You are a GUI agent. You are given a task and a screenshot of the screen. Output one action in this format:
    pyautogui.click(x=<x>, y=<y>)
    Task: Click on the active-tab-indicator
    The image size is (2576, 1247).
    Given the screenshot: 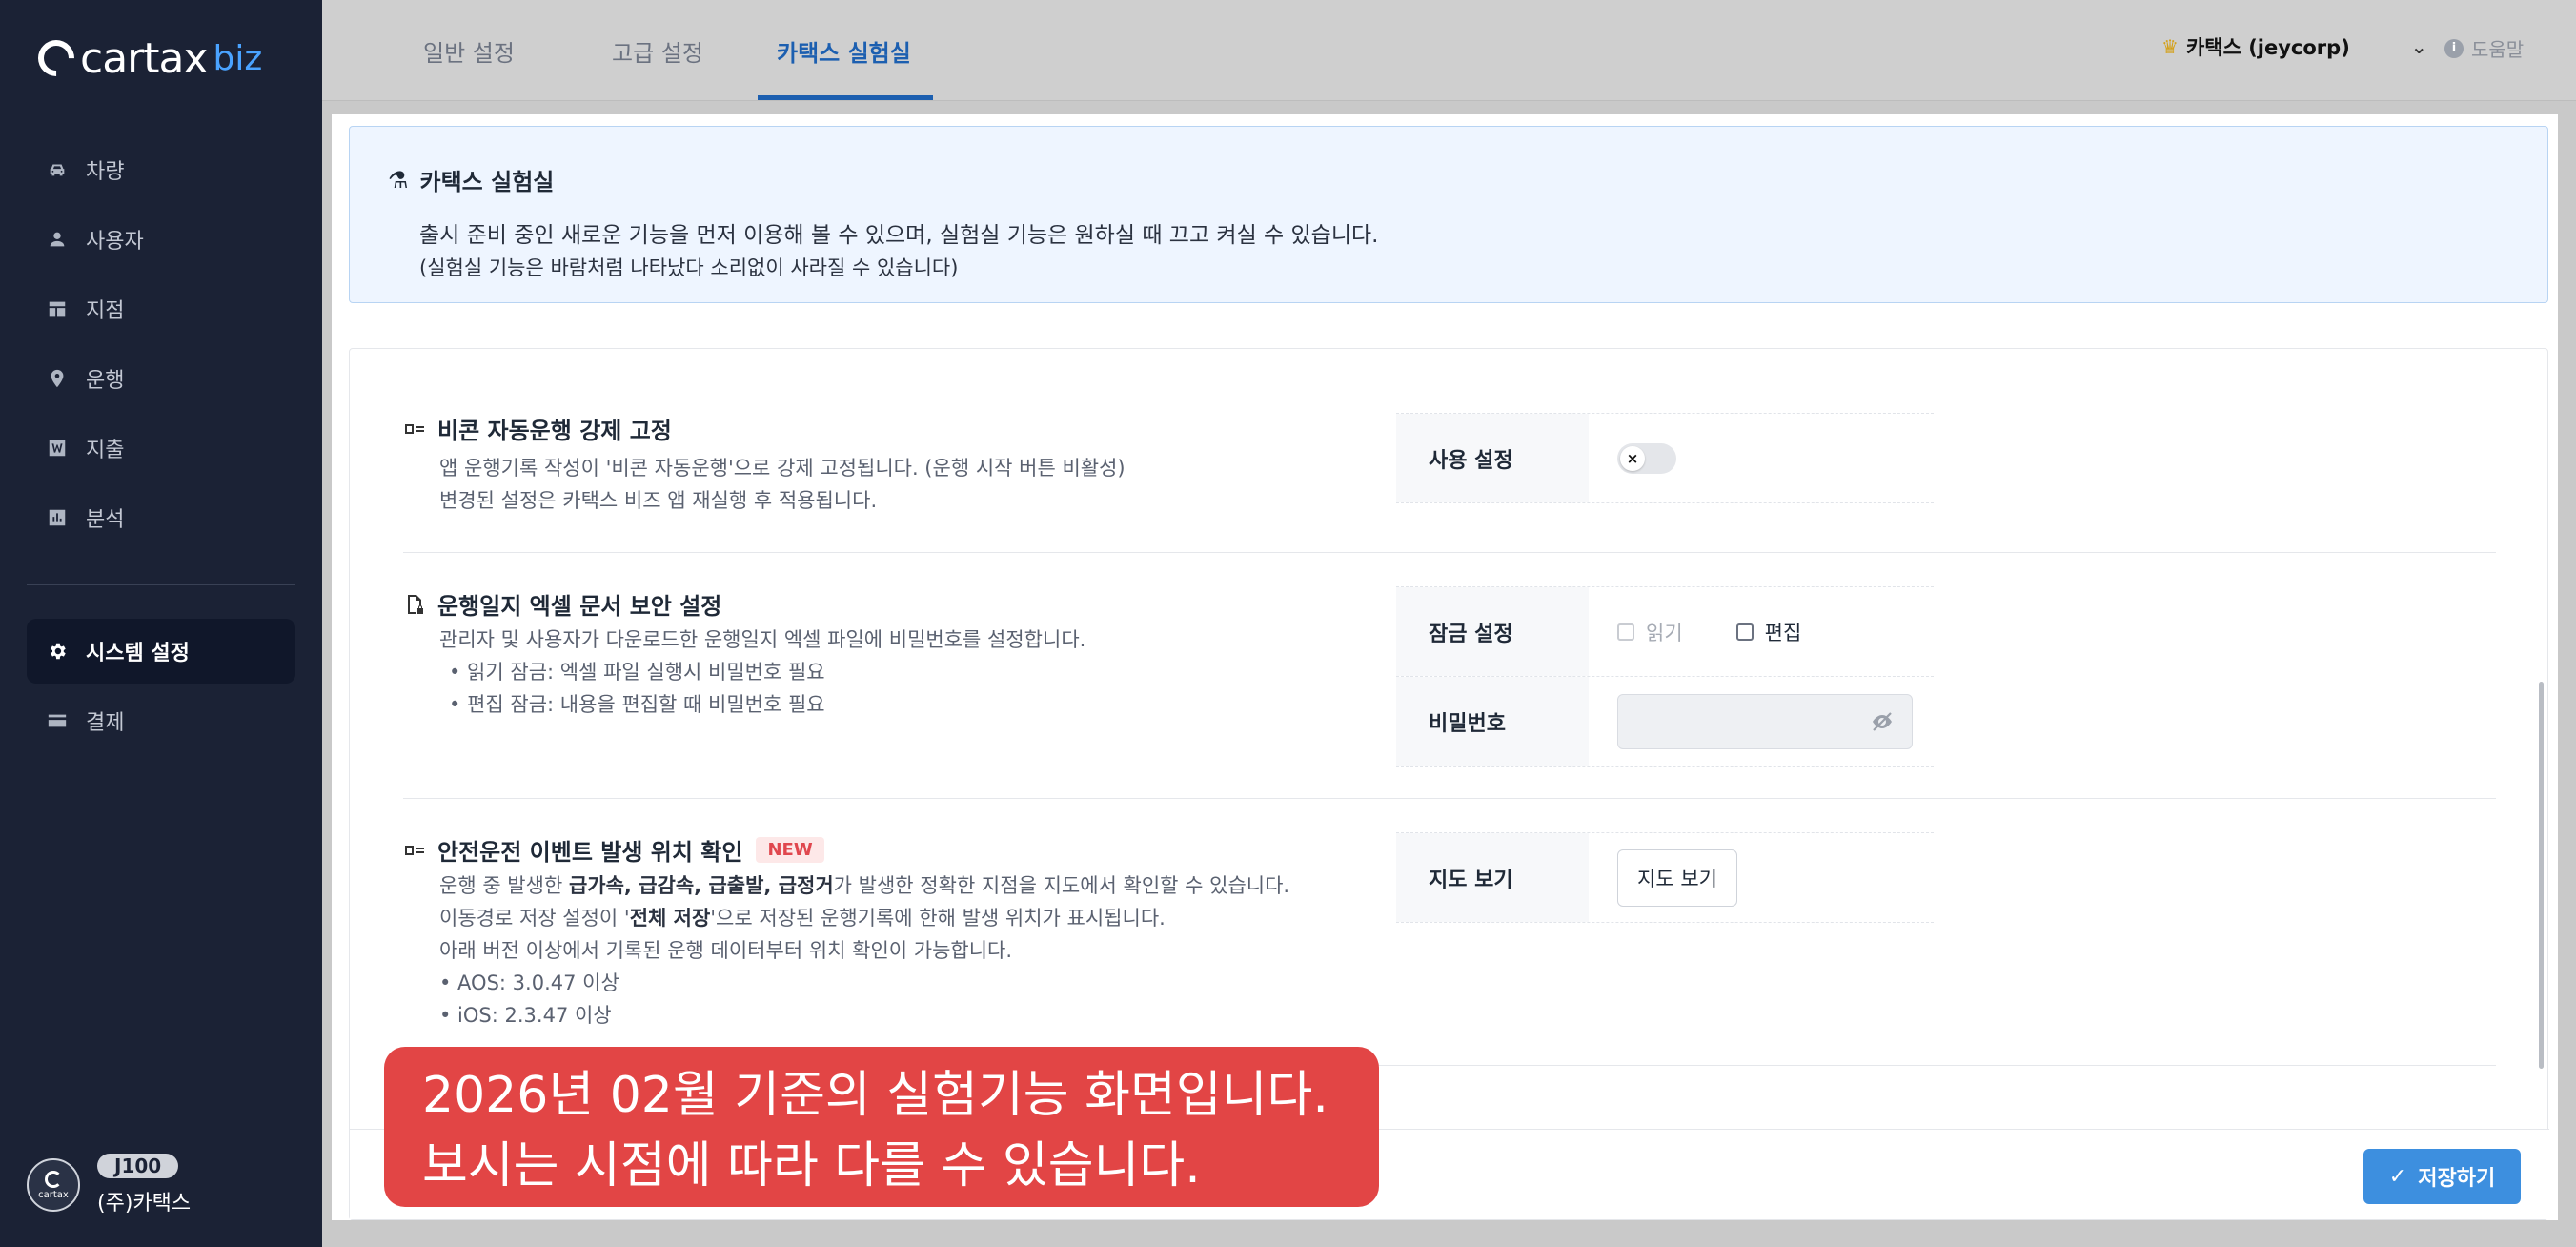 What is the action you would take?
    pyautogui.click(x=846, y=97)
    